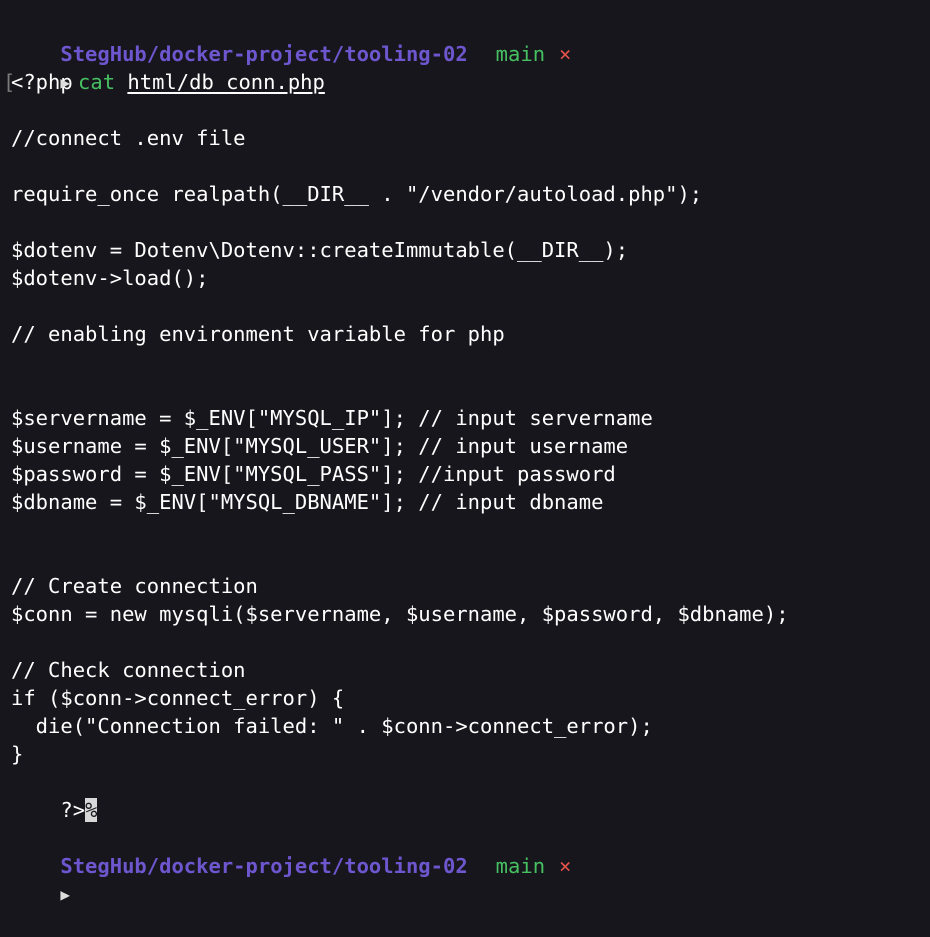  What do you see at coordinates (97, 82) in the screenshot?
I see `command-name: cat` at bounding box center [97, 82].